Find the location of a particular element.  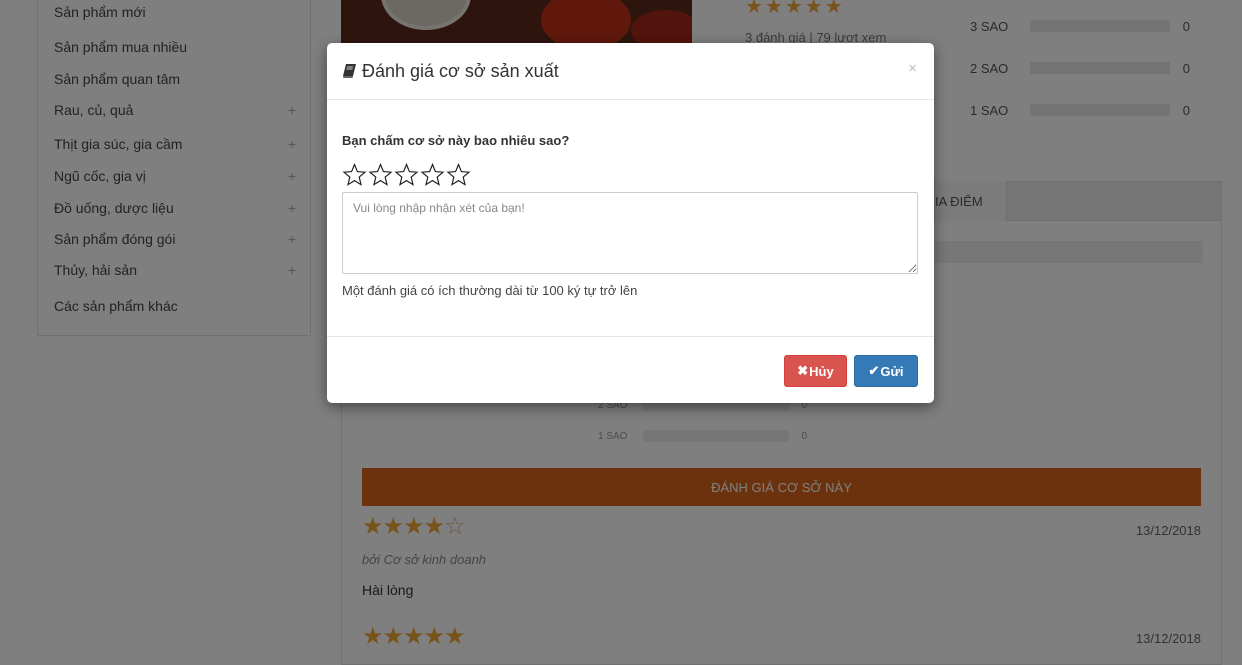

modal-footer: ✖ Hủy ✔ Gửi is located at coordinates (630, 369).